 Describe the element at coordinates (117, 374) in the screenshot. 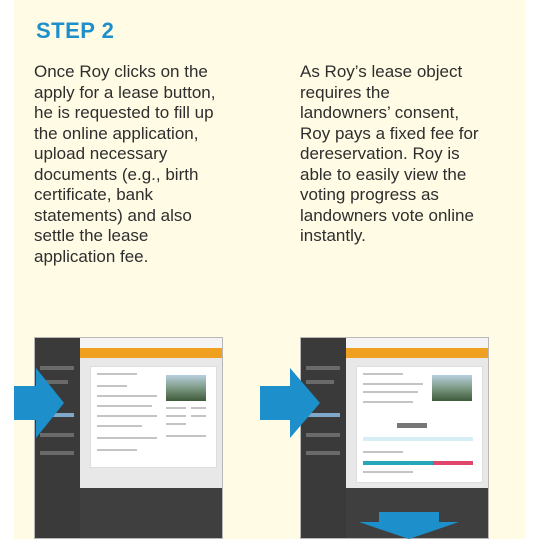

I see `form-heading-line` at that location.